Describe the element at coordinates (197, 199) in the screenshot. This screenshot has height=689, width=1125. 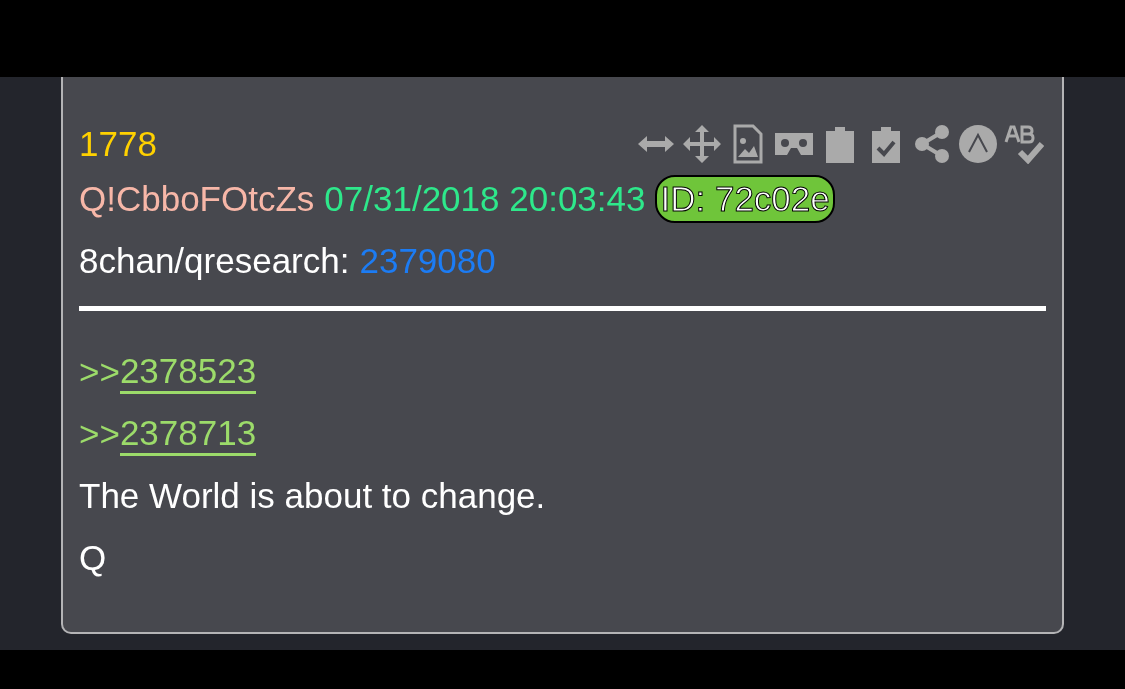
I see `author-name: Q!CbboFOtcZs` at that location.